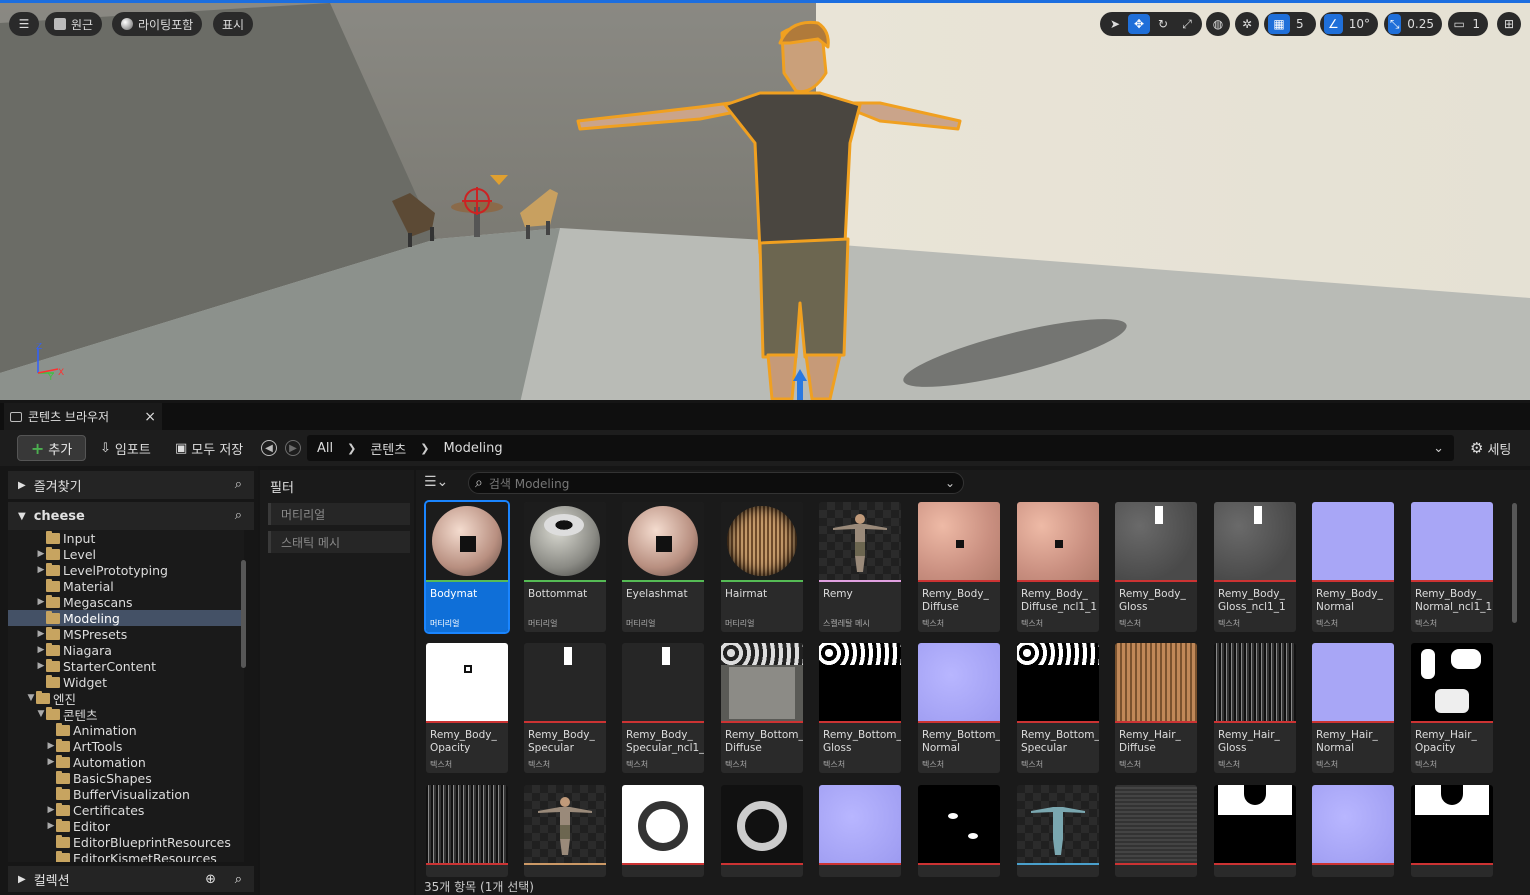  I want to click on asset-tile: Remy_Body_ Specular 텍스처, so click(565, 708).